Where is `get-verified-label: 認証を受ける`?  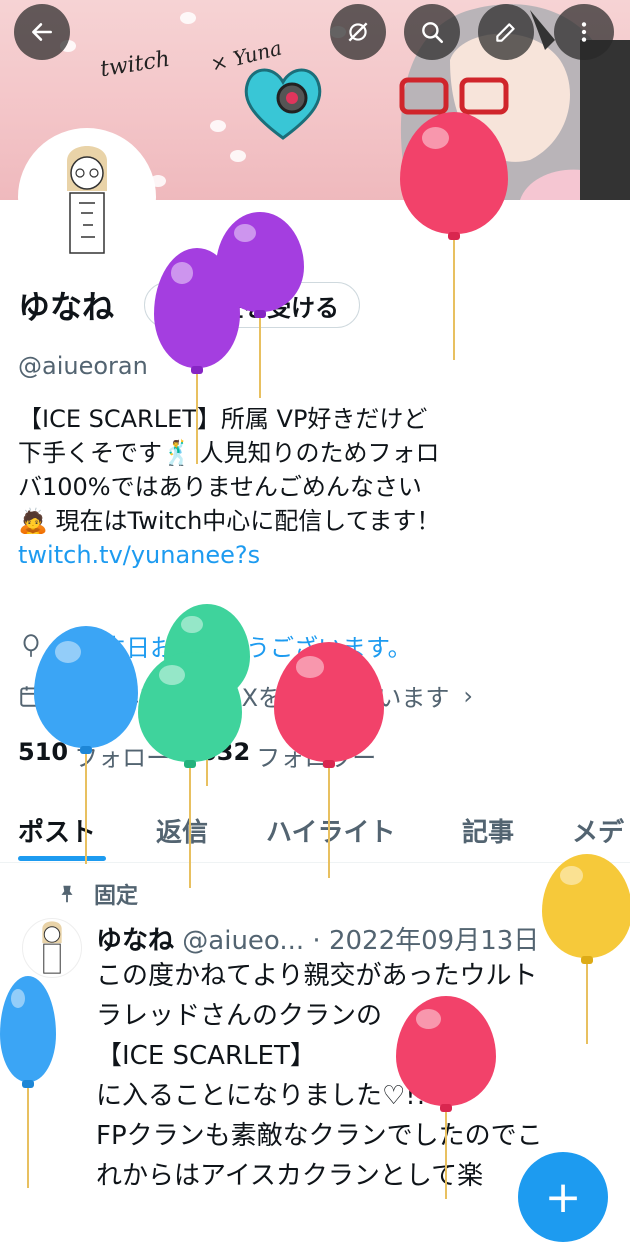 get-verified-label: 認証を受ける is located at coordinates (267, 307).